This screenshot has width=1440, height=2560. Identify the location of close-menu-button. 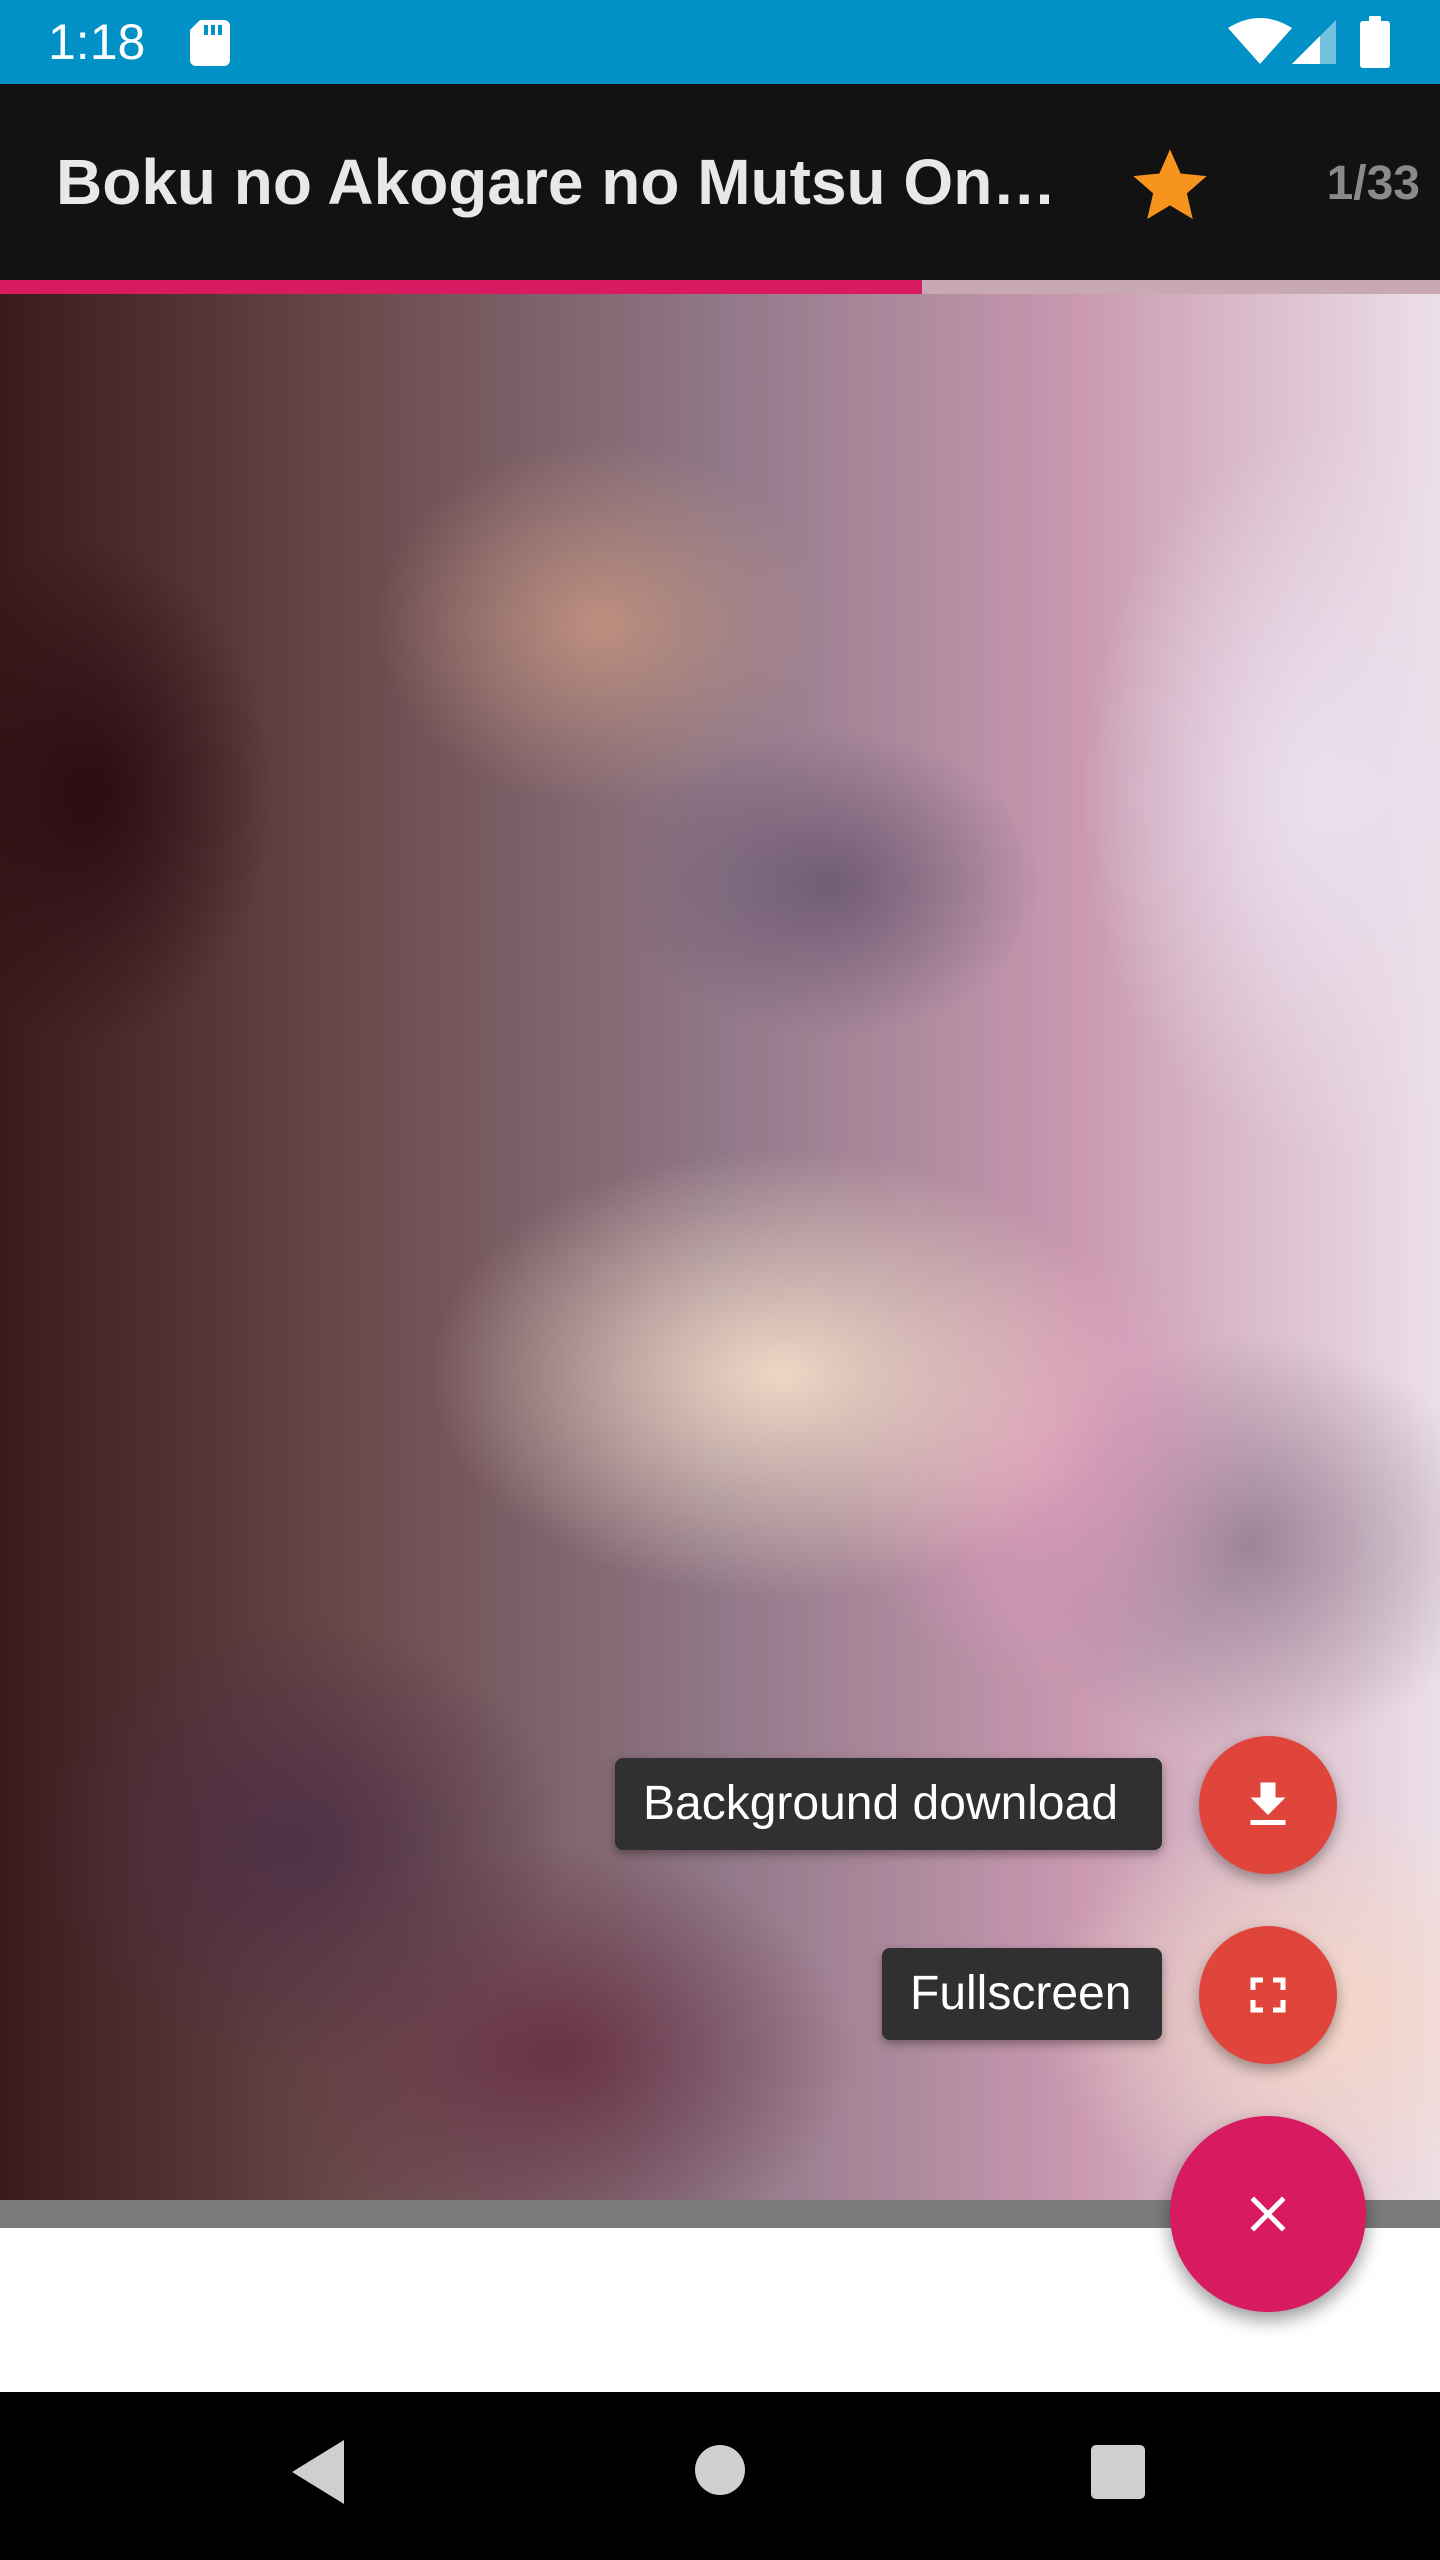
(1268, 2214).